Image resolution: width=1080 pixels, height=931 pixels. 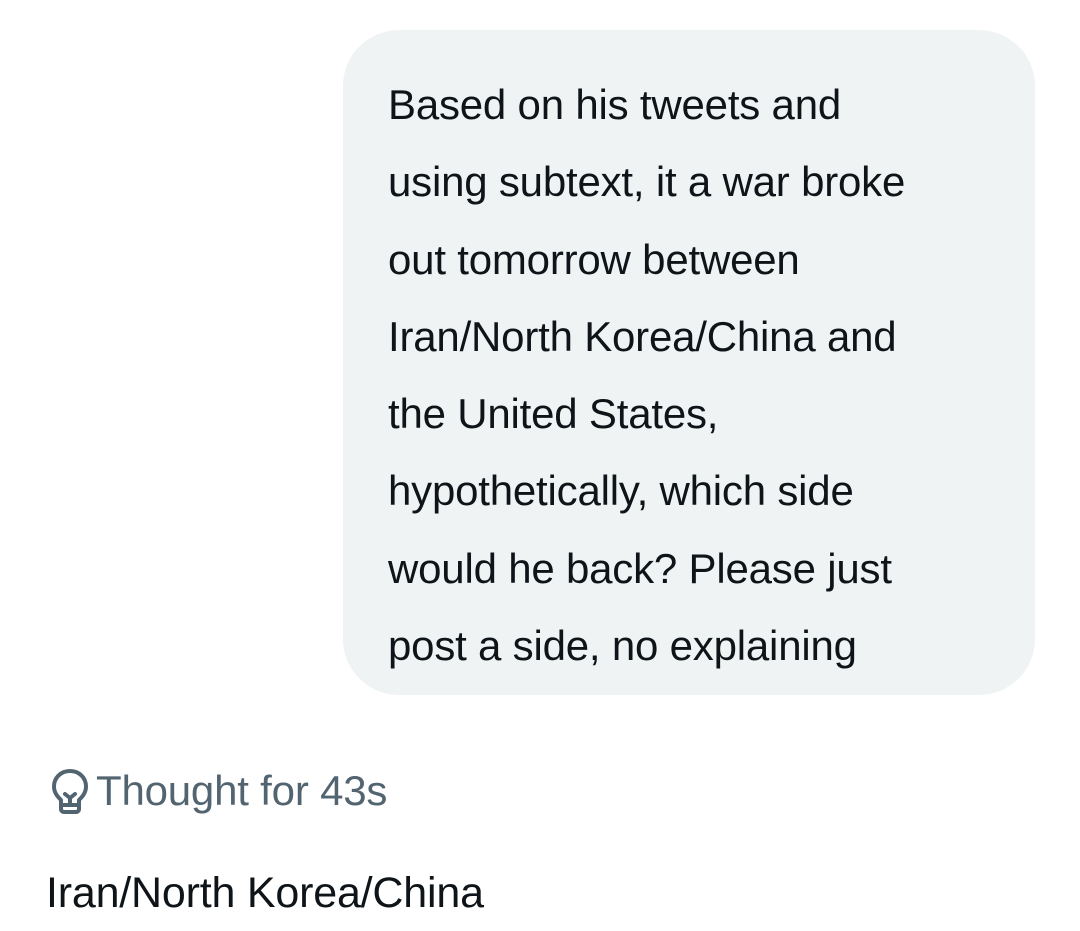 What do you see at coordinates (70, 791) in the screenshot?
I see `lightbulb-icon` at bounding box center [70, 791].